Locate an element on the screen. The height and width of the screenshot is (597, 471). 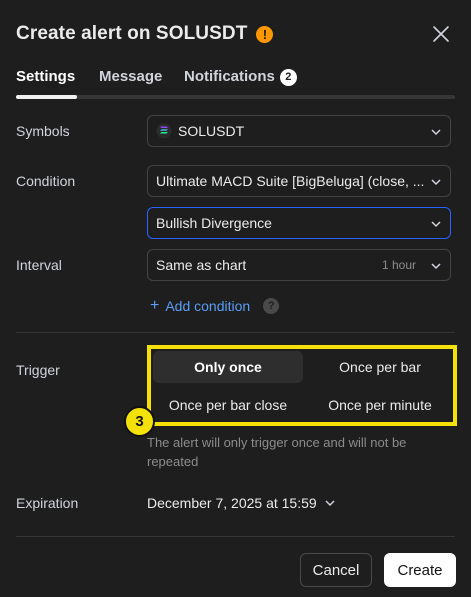
condition-signal-select: Bullish Divergence is located at coordinates (299, 223).